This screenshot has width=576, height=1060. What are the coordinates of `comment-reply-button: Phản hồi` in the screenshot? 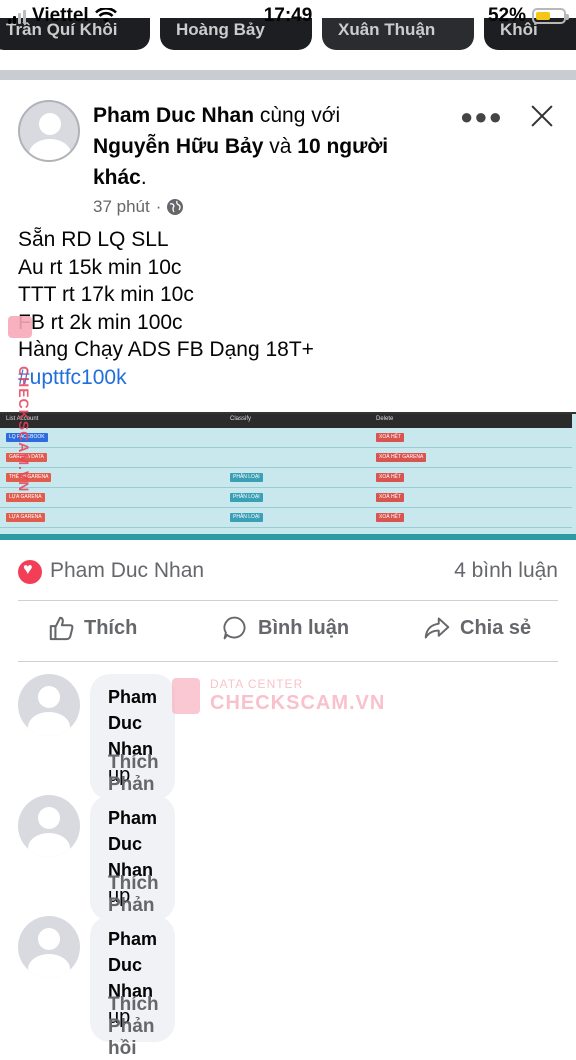 It's located at (131, 1037).